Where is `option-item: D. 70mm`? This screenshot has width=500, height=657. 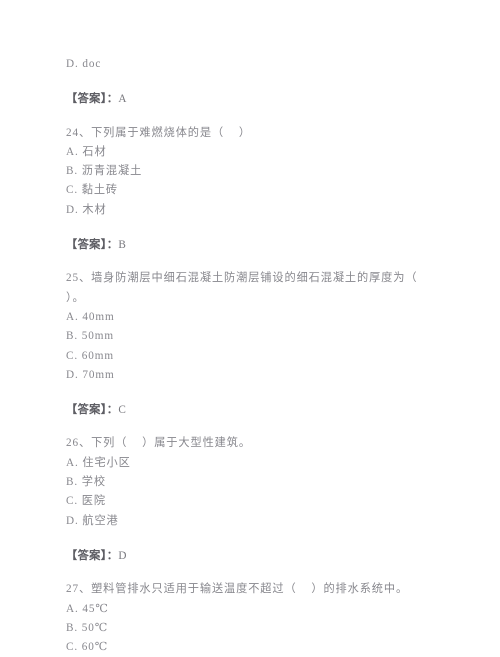
option-item: D. 70mm is located at coordinates (90, 374).